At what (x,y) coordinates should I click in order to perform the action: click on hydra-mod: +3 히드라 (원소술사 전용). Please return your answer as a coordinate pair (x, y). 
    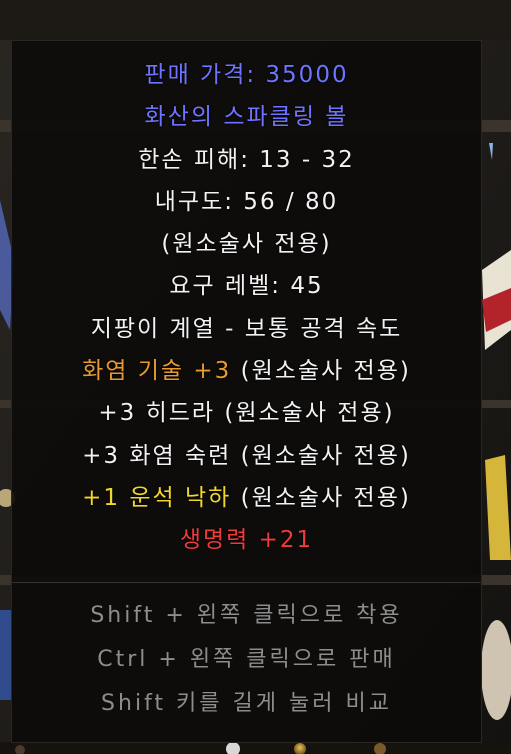
    Looking at the image, I should click on (246, 413).